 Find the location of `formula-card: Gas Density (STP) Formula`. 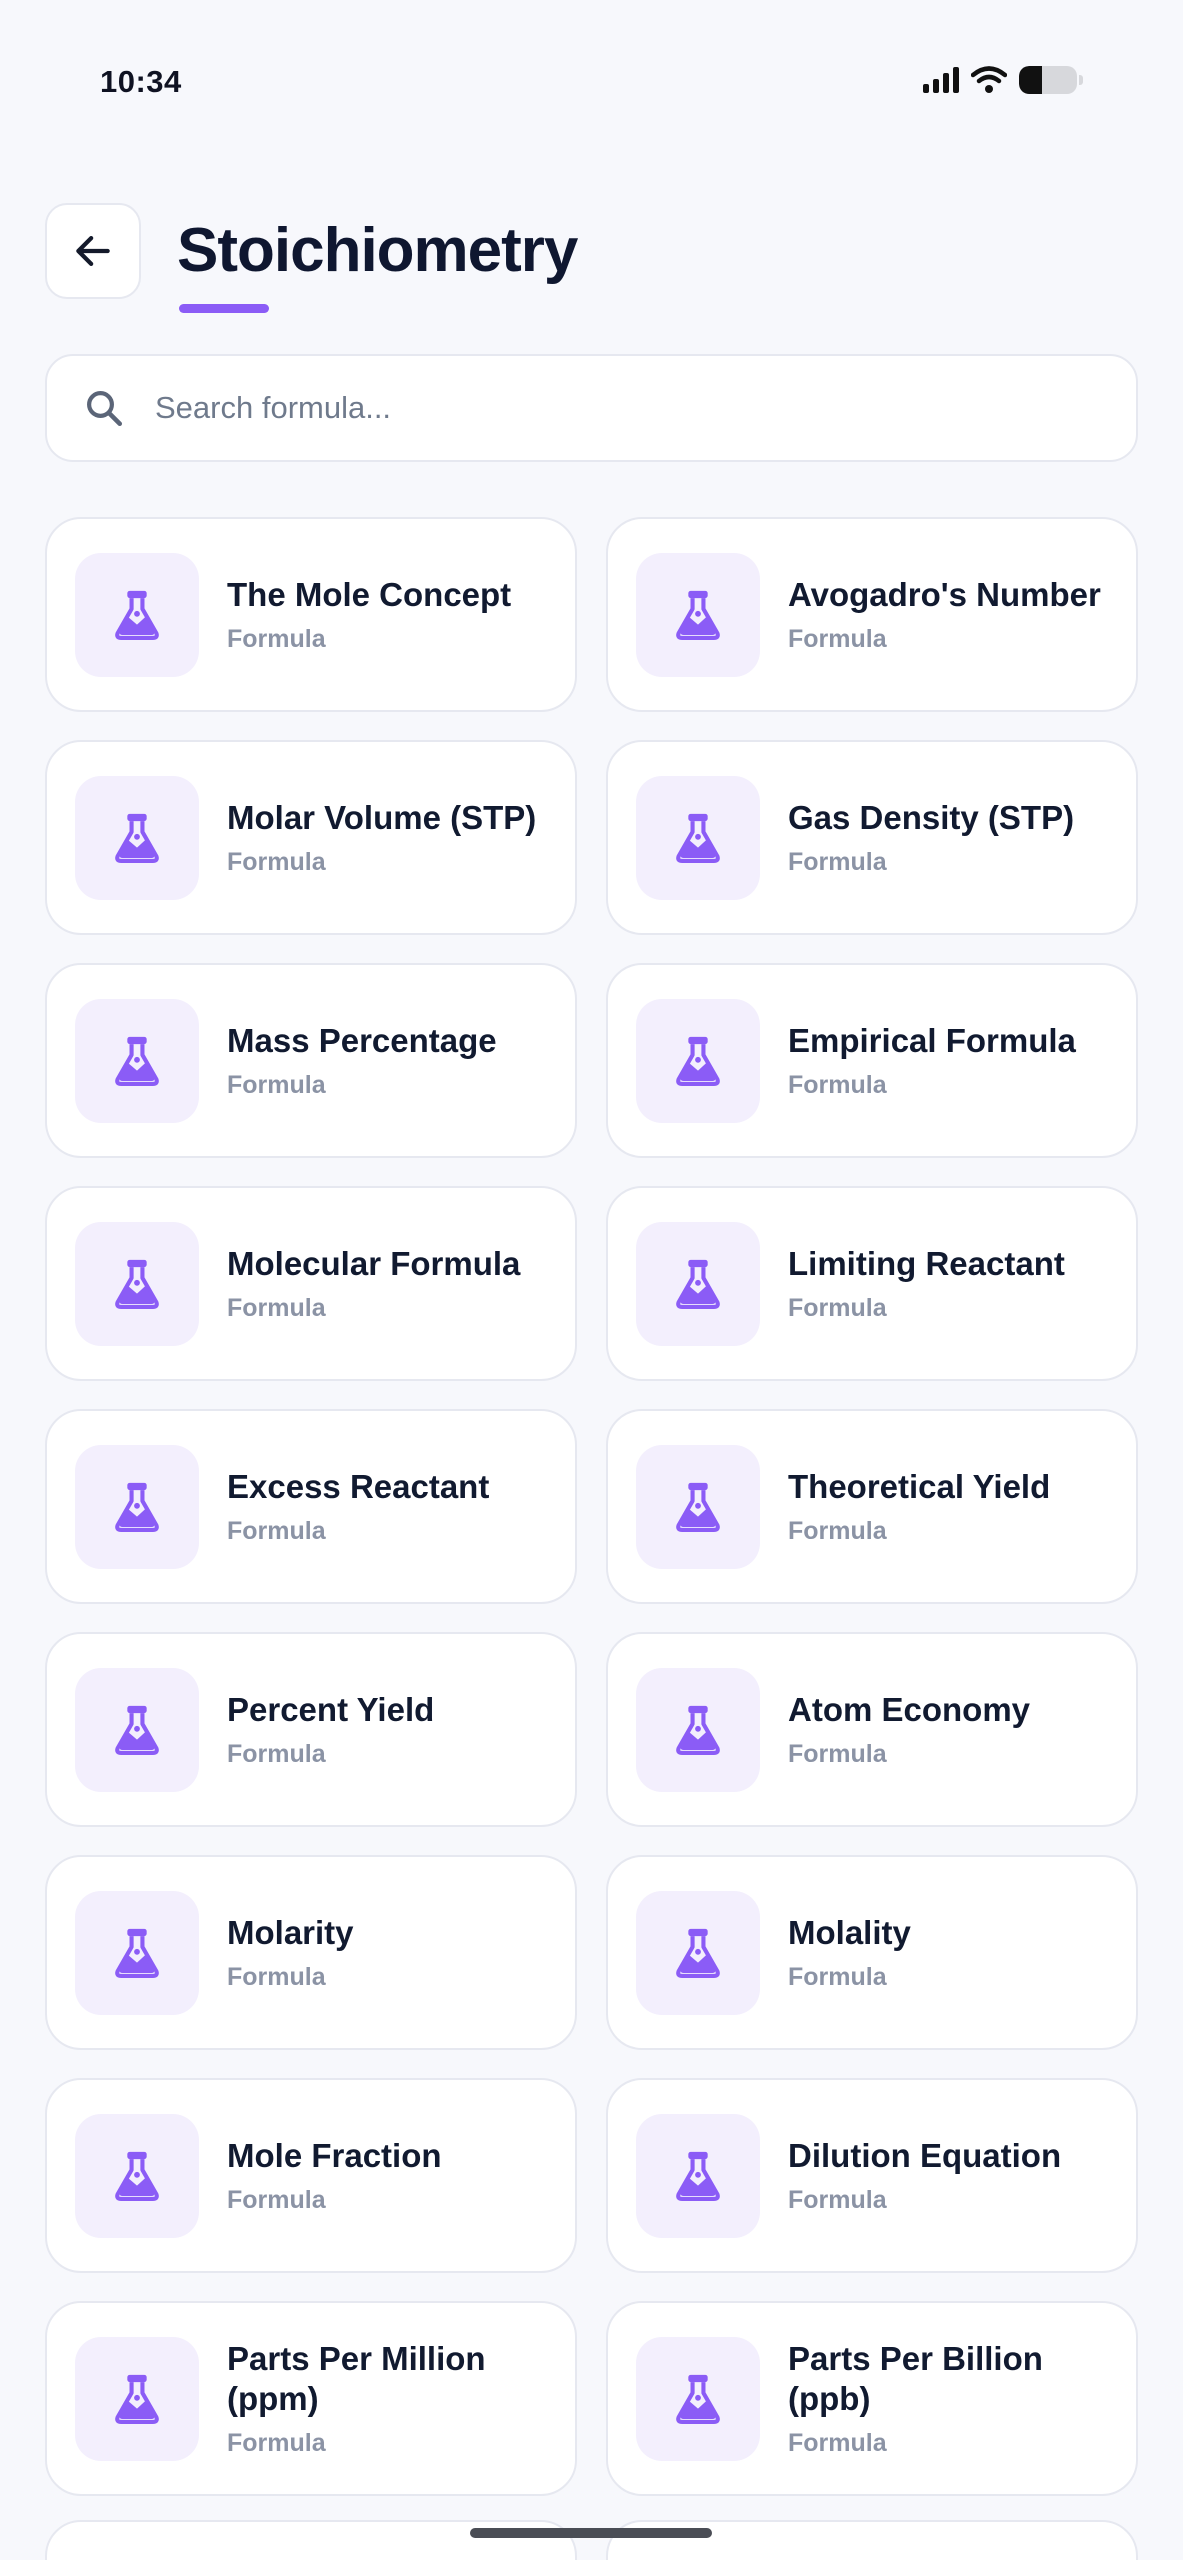

formula-card: Gas Density (STP) Formula is located at coordinates (872, 837).